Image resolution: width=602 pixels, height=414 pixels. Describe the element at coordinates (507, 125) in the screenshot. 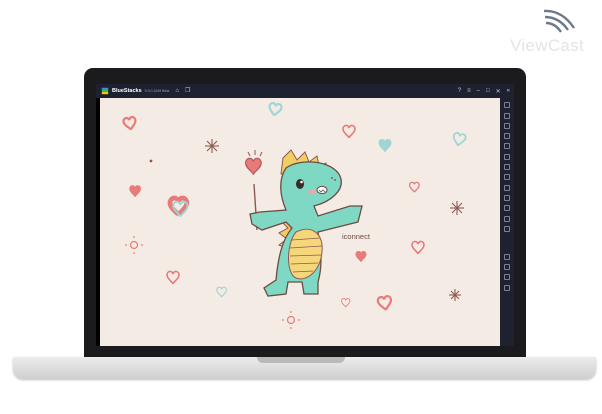

I see `volume-down-icon` at that location.